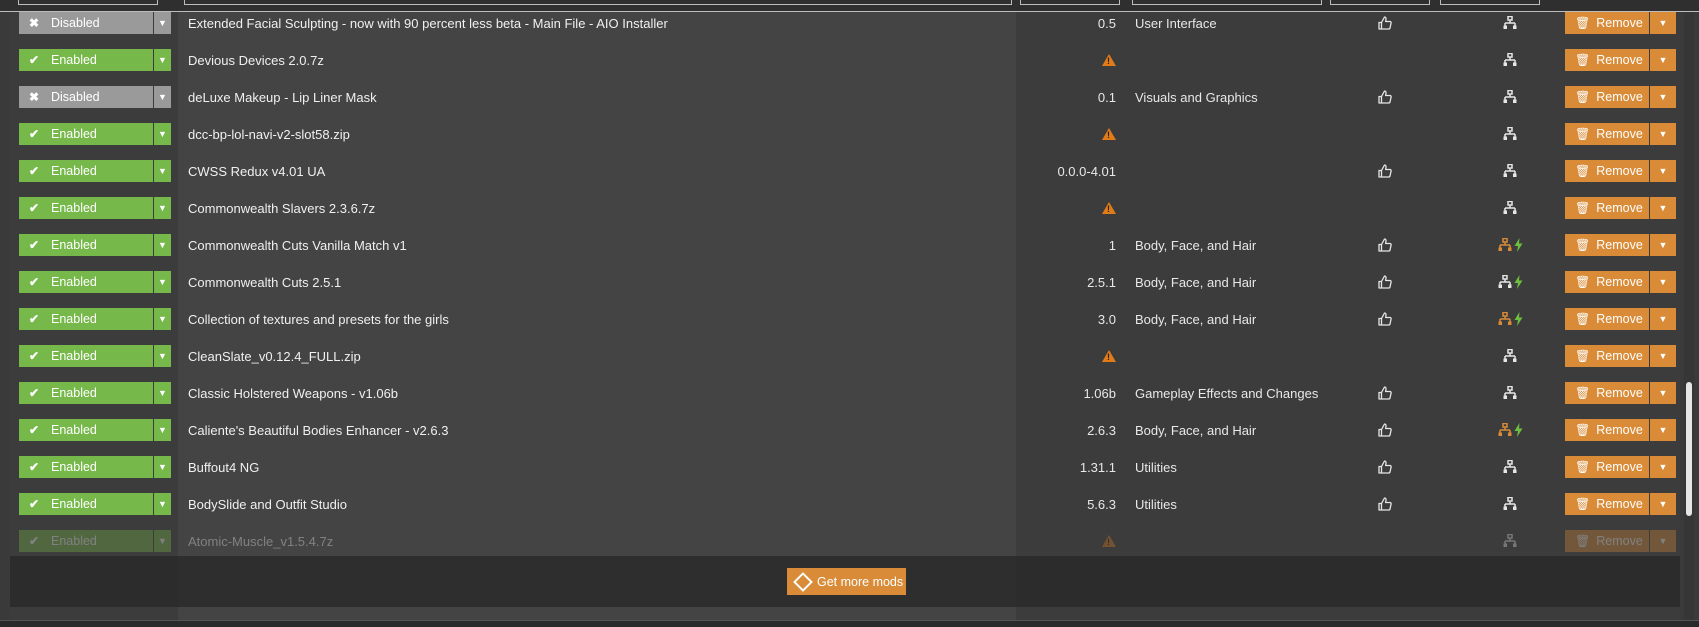 The image size is (1699, 627). Describe the element at coordinates (598, 2) in the screenshot. I see `header-col-name` at that location.